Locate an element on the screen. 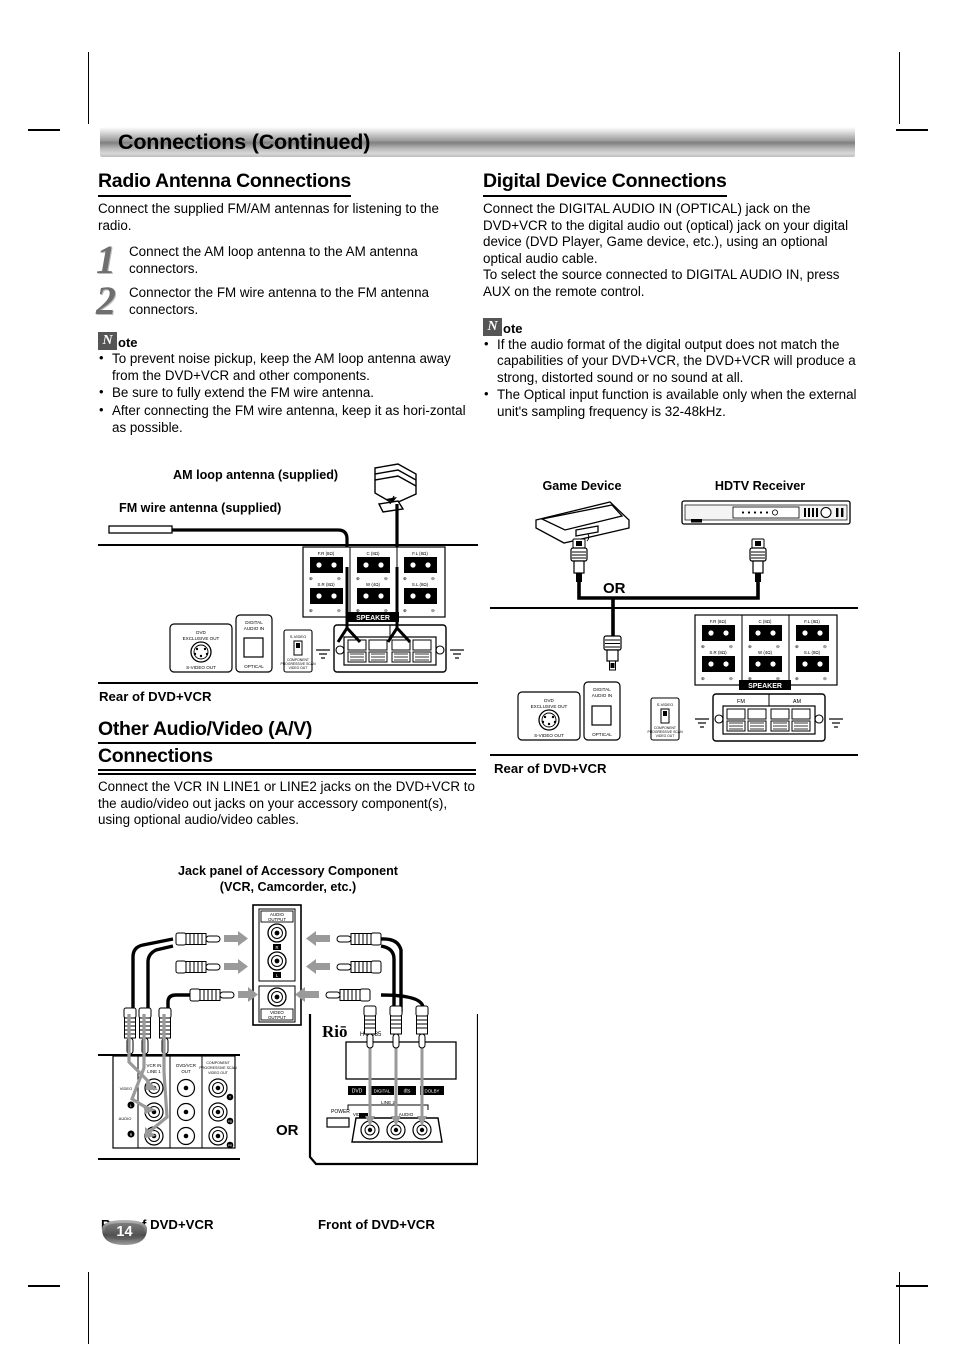  av-figure-title-line2: (VCR, Camcorder, etc.) is located at coordinates (288, 887).